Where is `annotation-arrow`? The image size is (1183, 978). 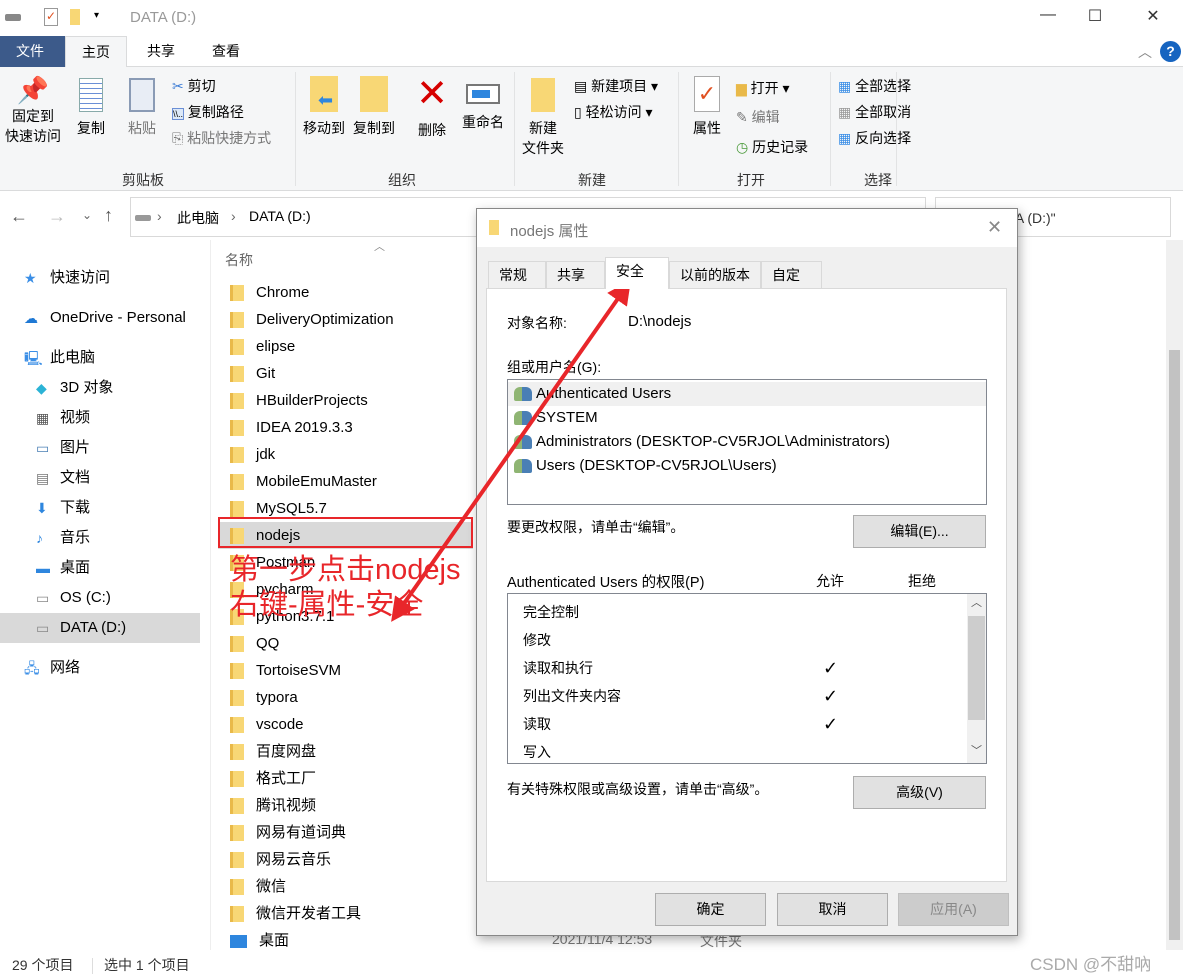 annotation-arrow is located at coordinates (511, 451).